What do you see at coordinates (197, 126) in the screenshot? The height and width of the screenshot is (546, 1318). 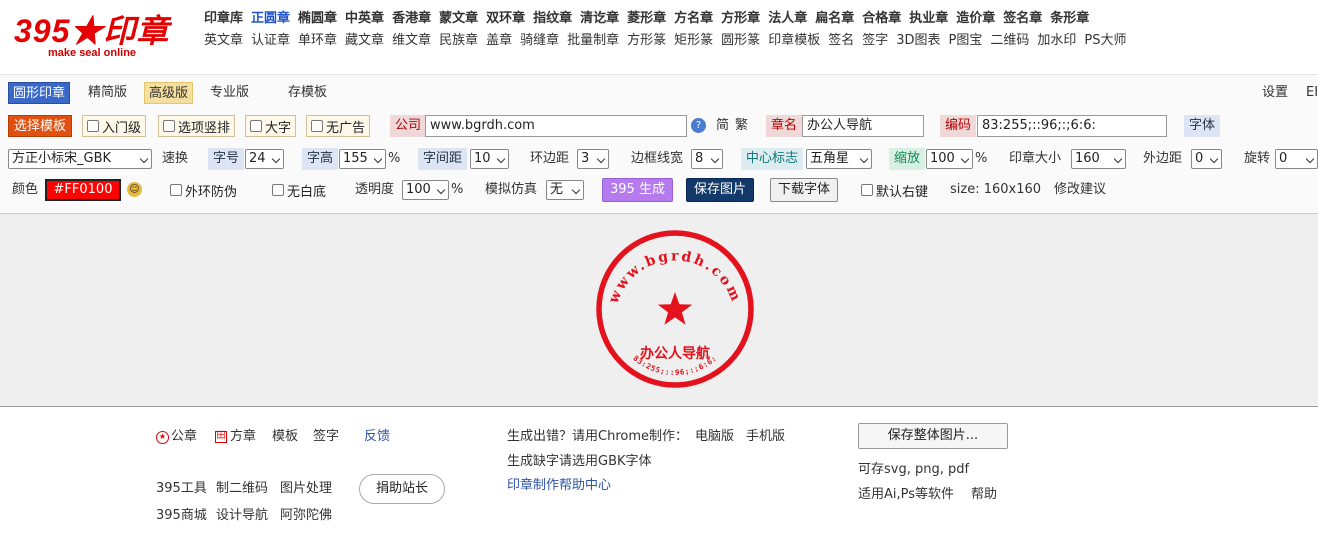 I see `options-vertical-checkbox: 选项竖排` at bounding box center [197, 126].